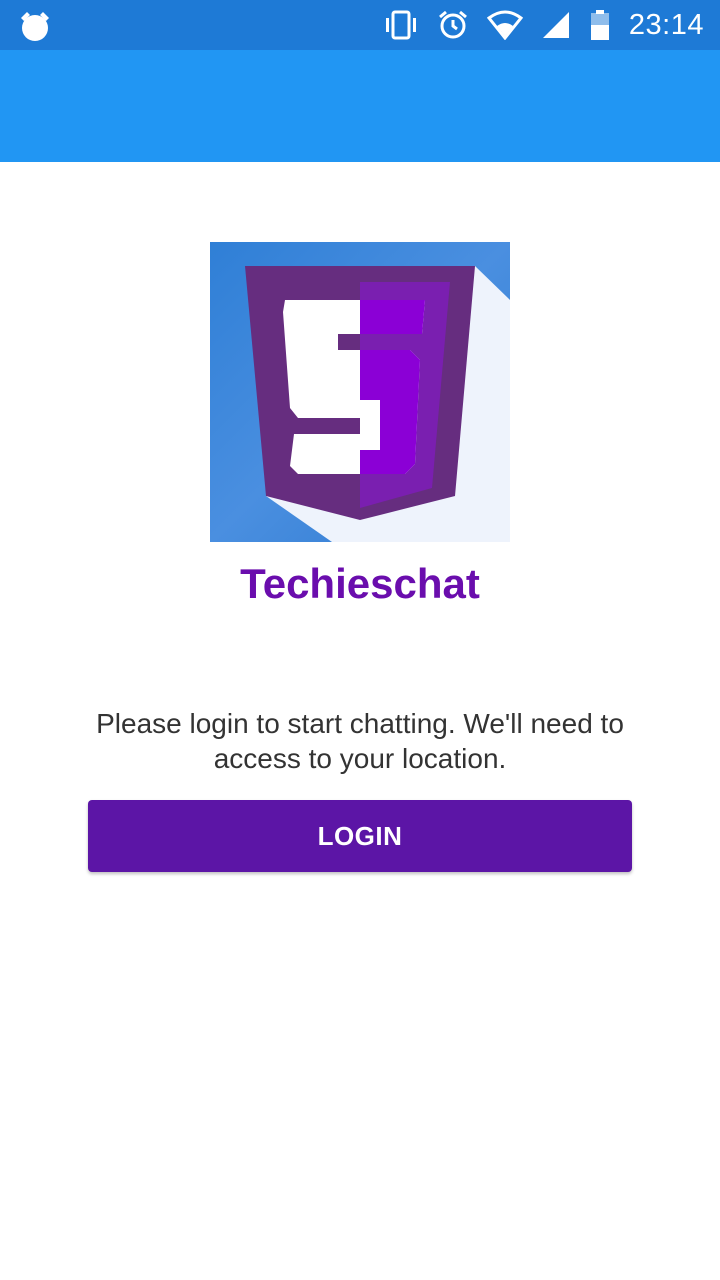  Describe the element at coordinates (453, 25) in the screenshot. I see `alarm-icon` at that location.